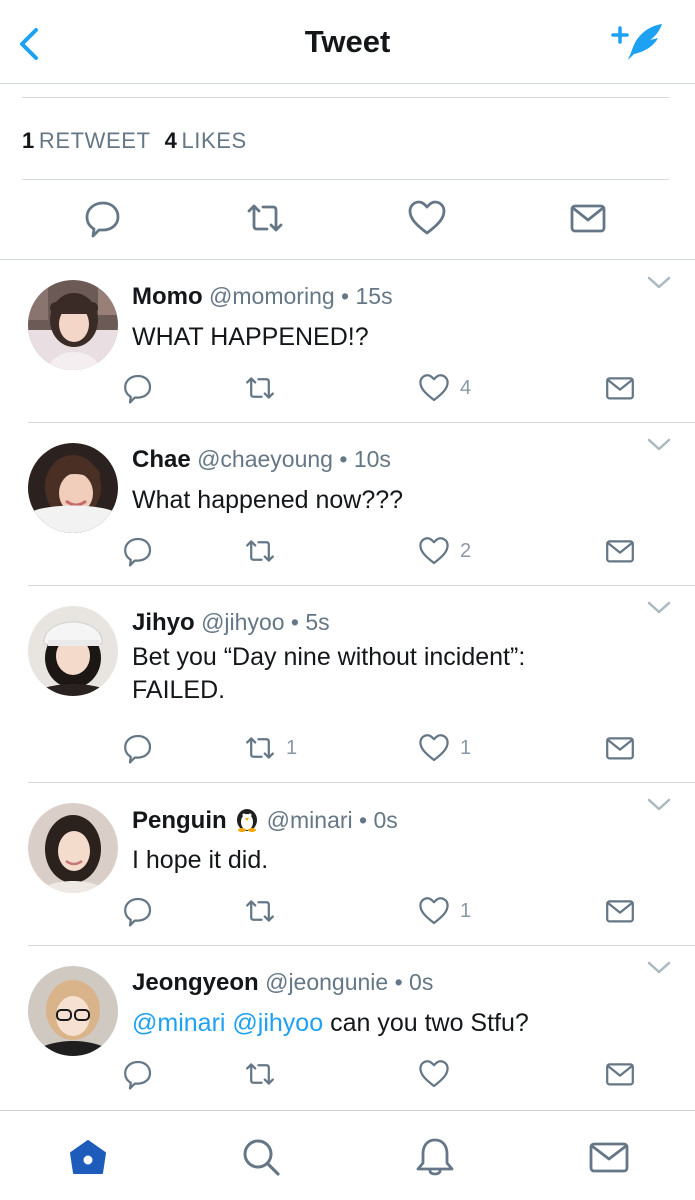  Describe the element at coordinates (277, 1023) in the screenshot. I see `mention-link: @jihyoo` at that location.